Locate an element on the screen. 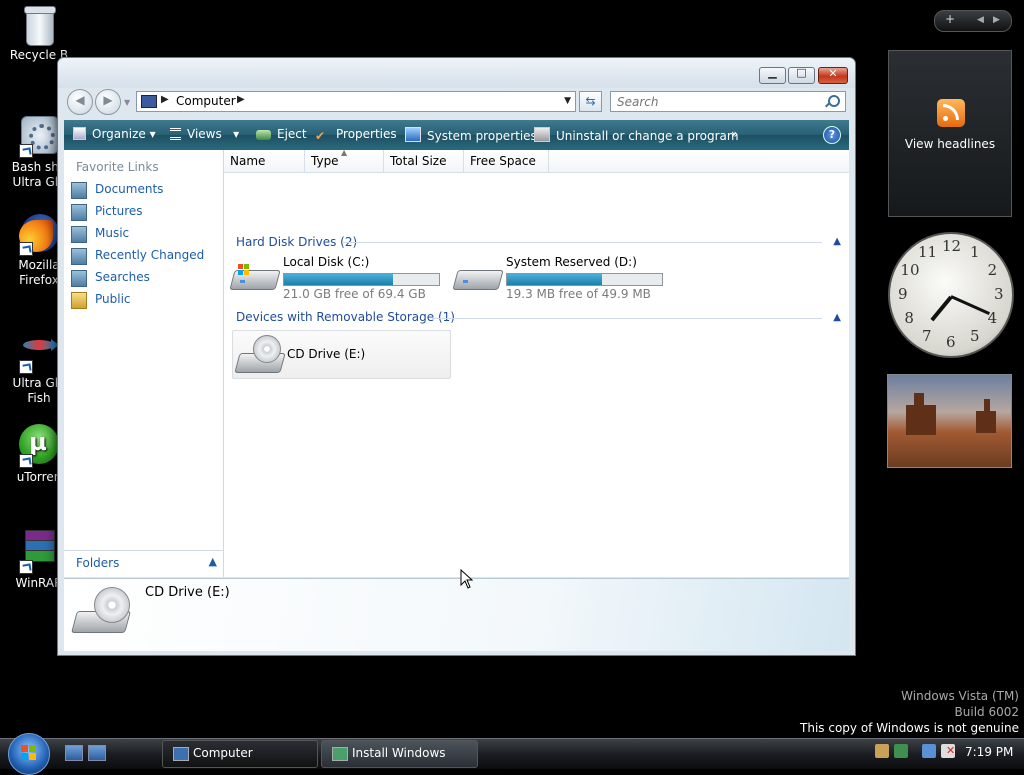  clock-numeral: 10 is located at coordinates (910, 270).